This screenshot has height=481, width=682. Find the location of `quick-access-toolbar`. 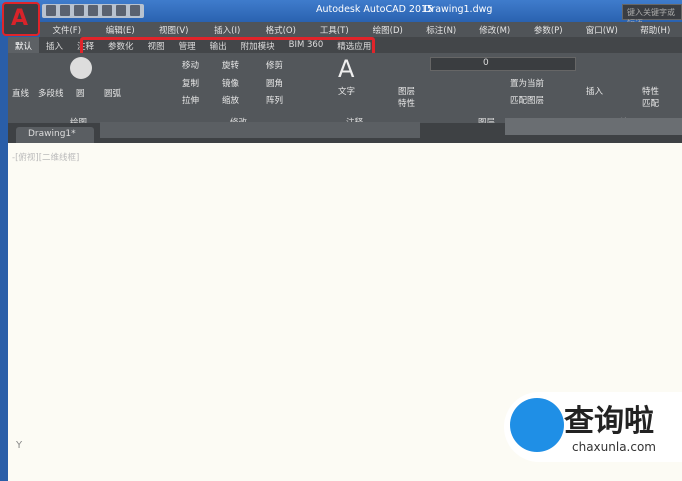

quick-access-toolbar is located at coordinates (93, 11).